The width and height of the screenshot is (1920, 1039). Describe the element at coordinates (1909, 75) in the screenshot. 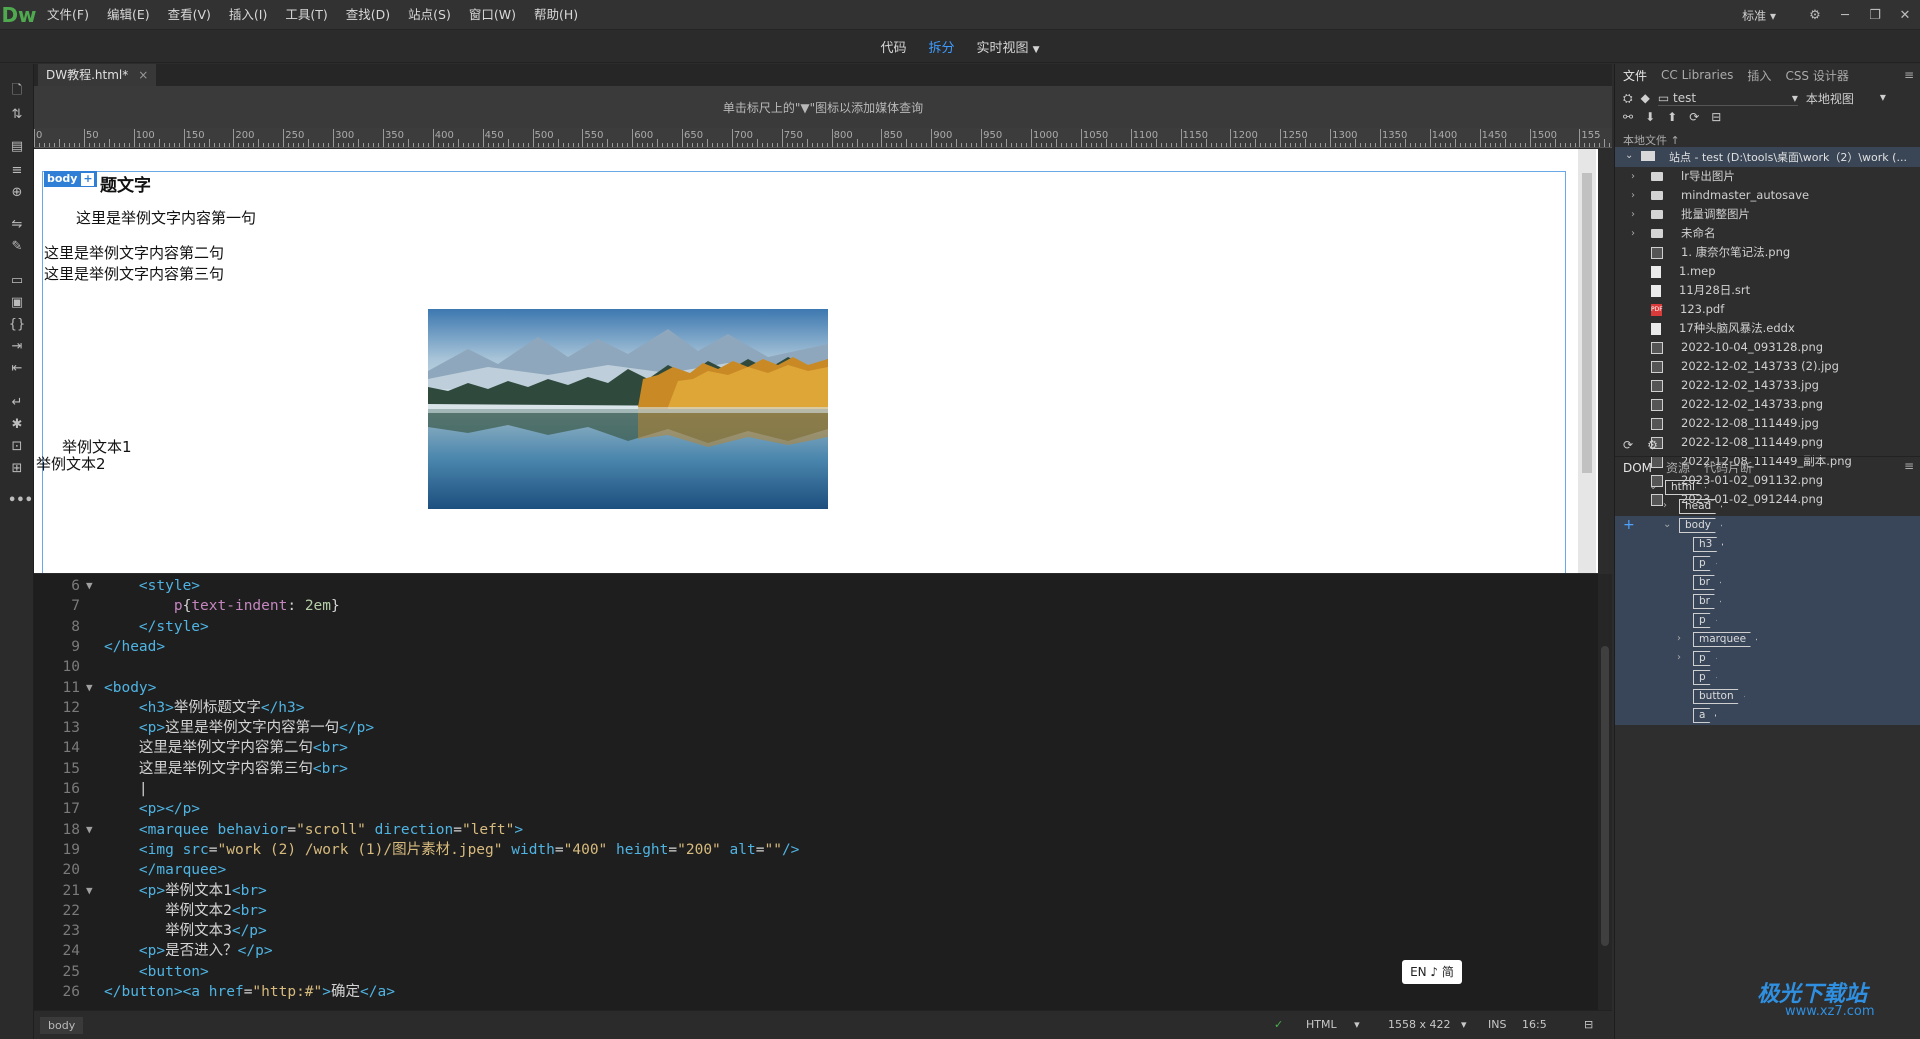

I see `panel-menu-icon: ≡` at that location.